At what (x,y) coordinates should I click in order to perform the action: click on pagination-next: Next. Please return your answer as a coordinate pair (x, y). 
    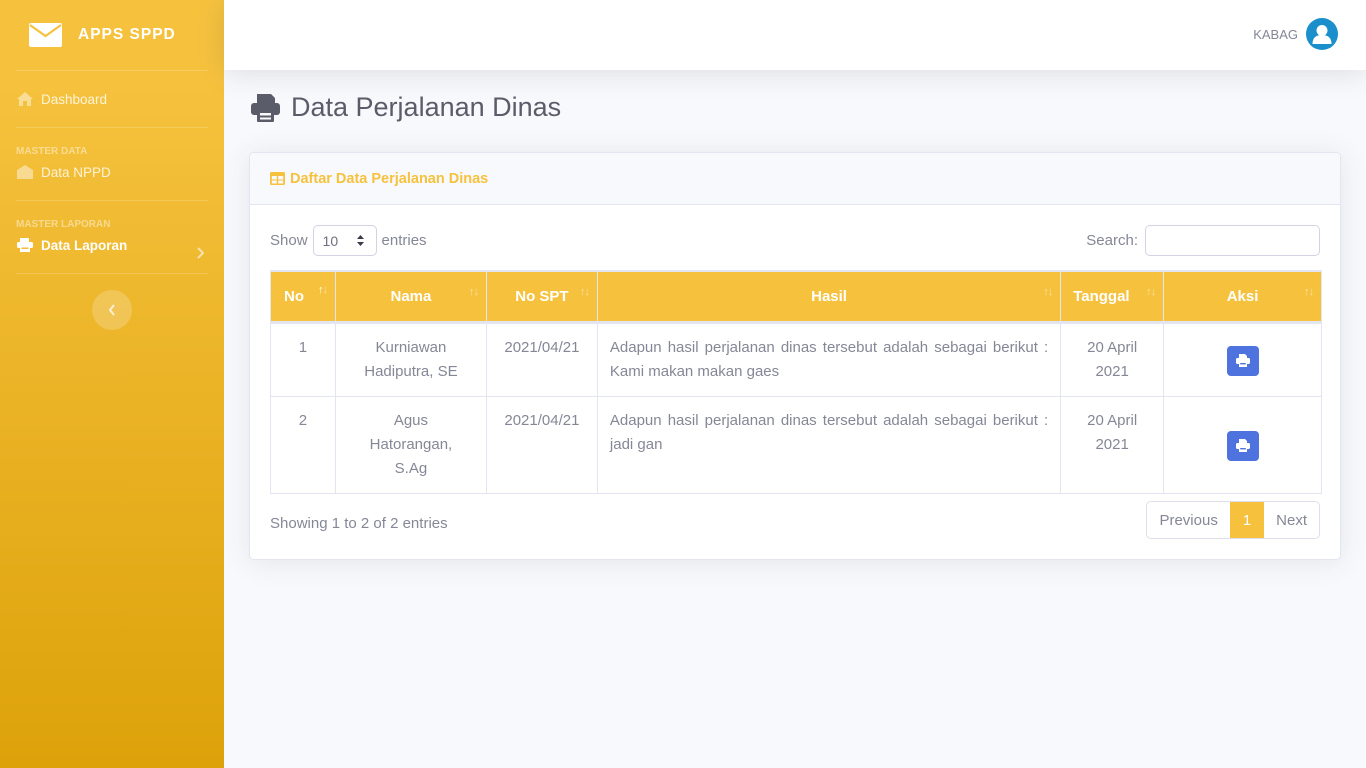
    Looking at the image, I should click on (1291, 520).